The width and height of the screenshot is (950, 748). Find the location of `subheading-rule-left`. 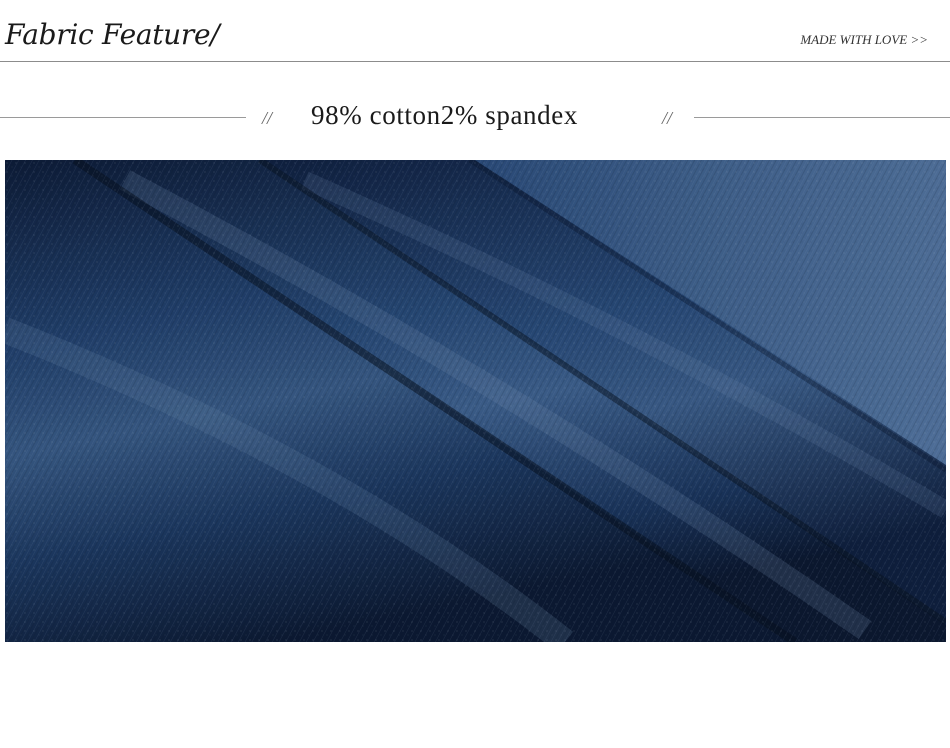

subheading-rule-left is located at coordinates (123, 117).